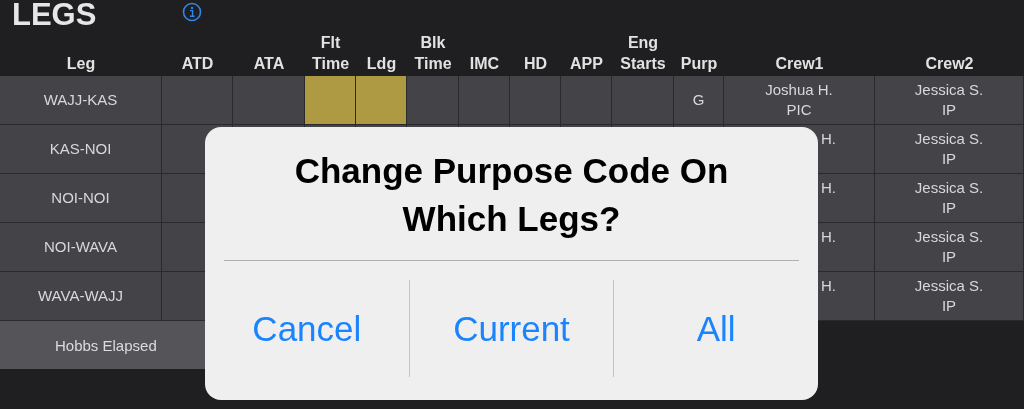 The height and width of the screenshot is (409, 1024). What do you see at coordinates (81, 149) in the screenshot?
I see `table-cell: KAS-NOI` at bounding box center [81, 149].